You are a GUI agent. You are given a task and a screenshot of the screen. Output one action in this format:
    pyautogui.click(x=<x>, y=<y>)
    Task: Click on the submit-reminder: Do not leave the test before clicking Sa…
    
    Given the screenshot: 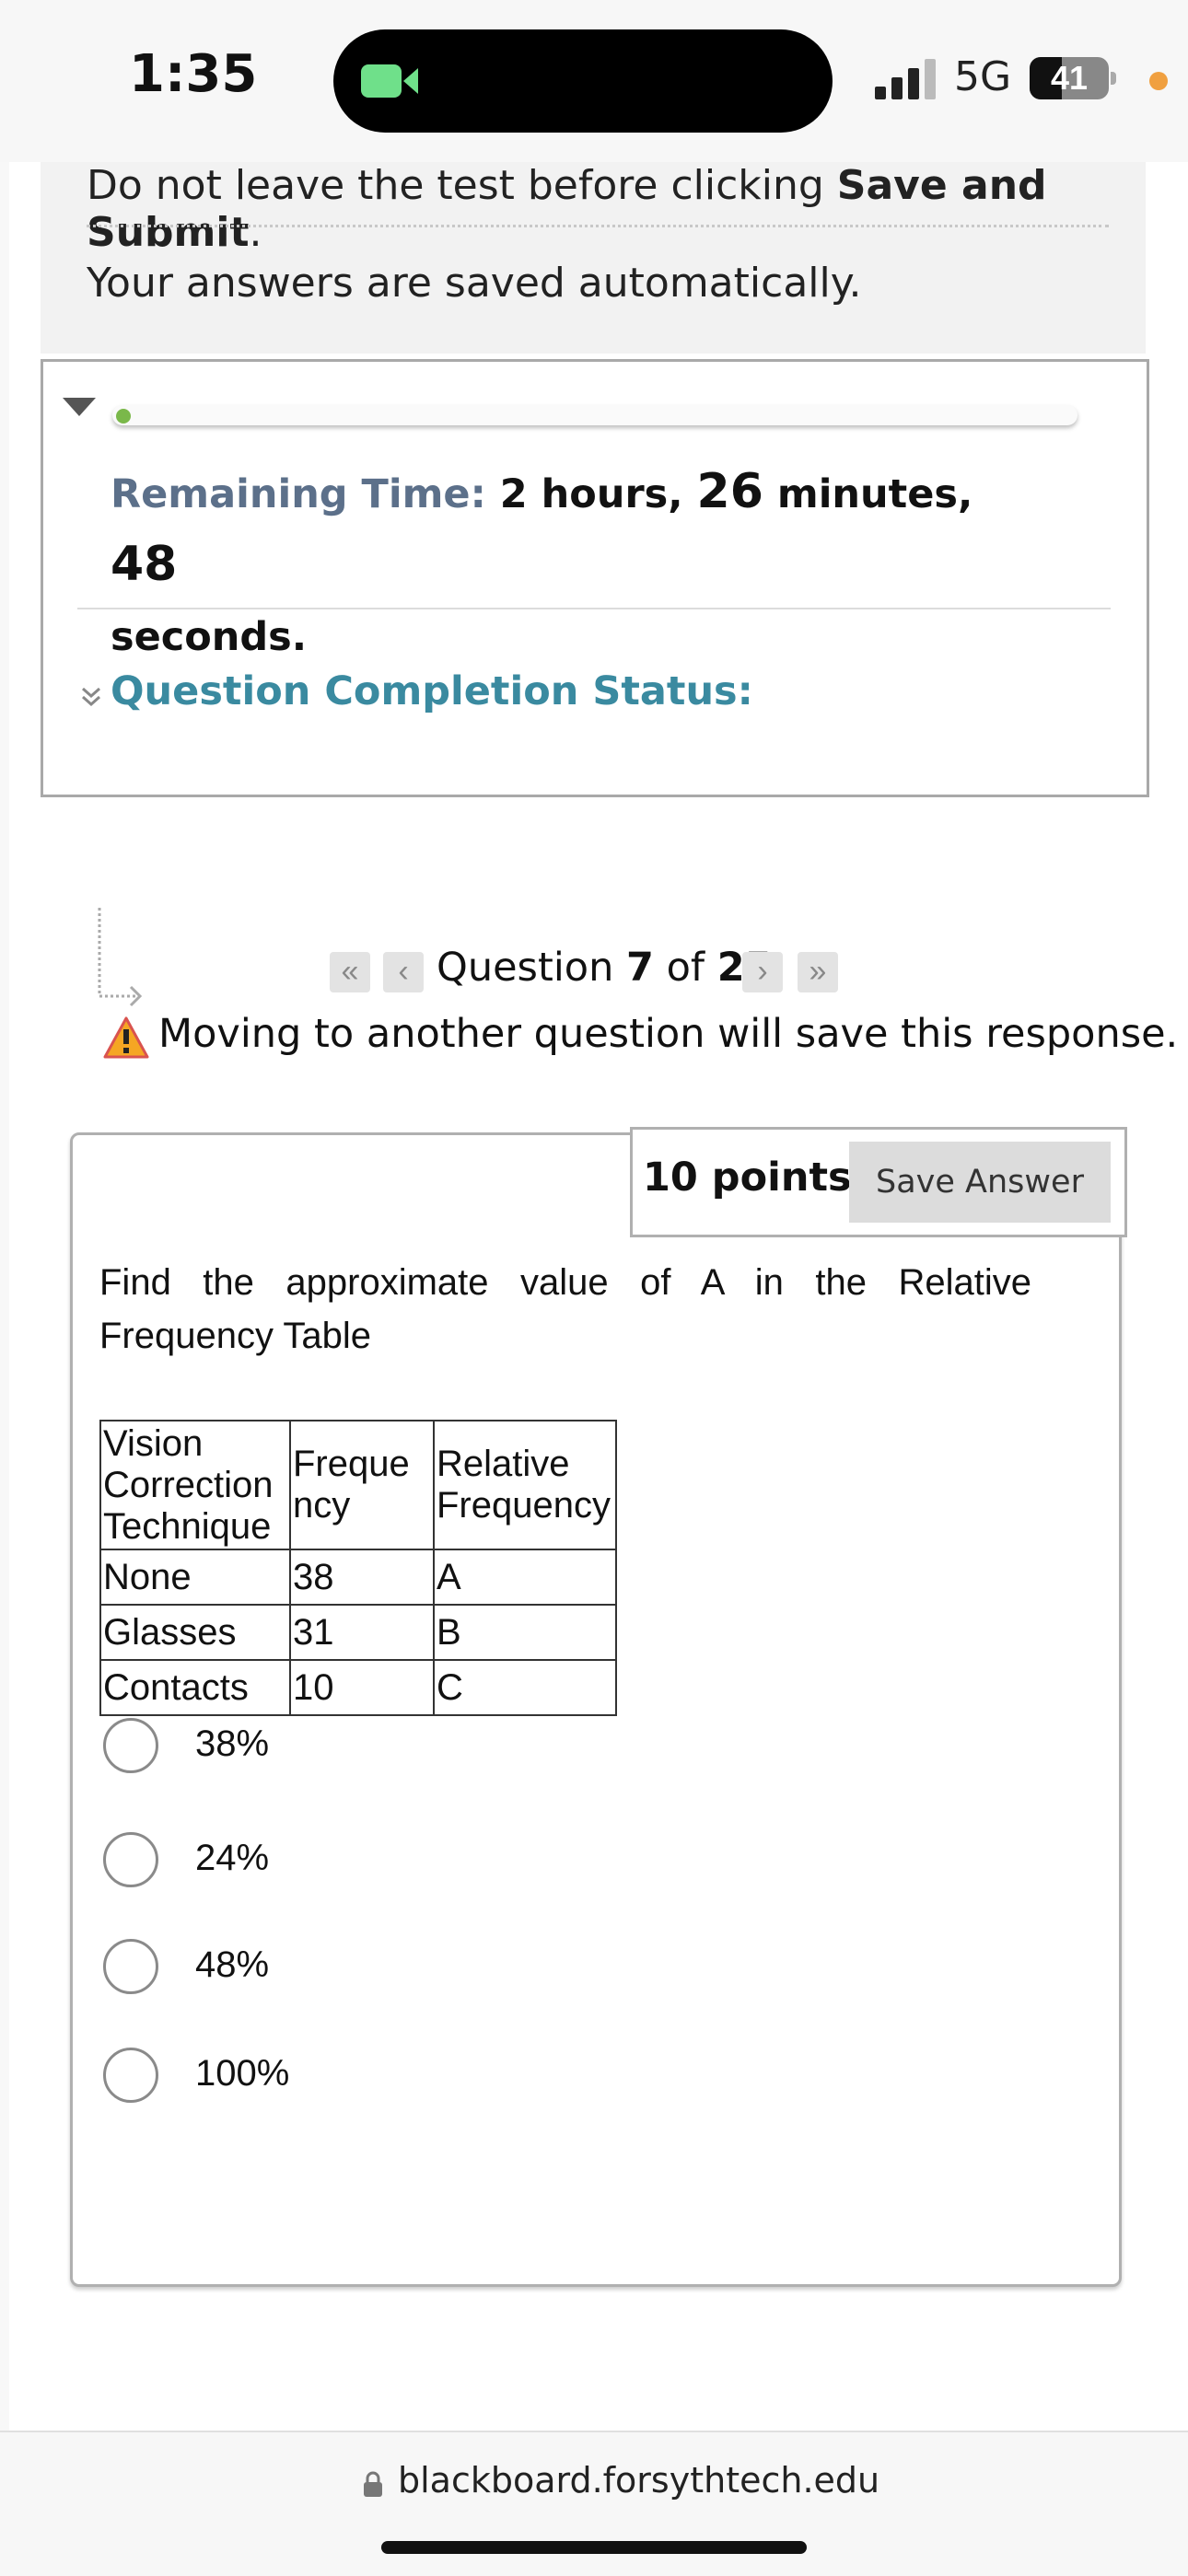 What is the action you would take?
    pyautogui.click(x=637, y=209)
    